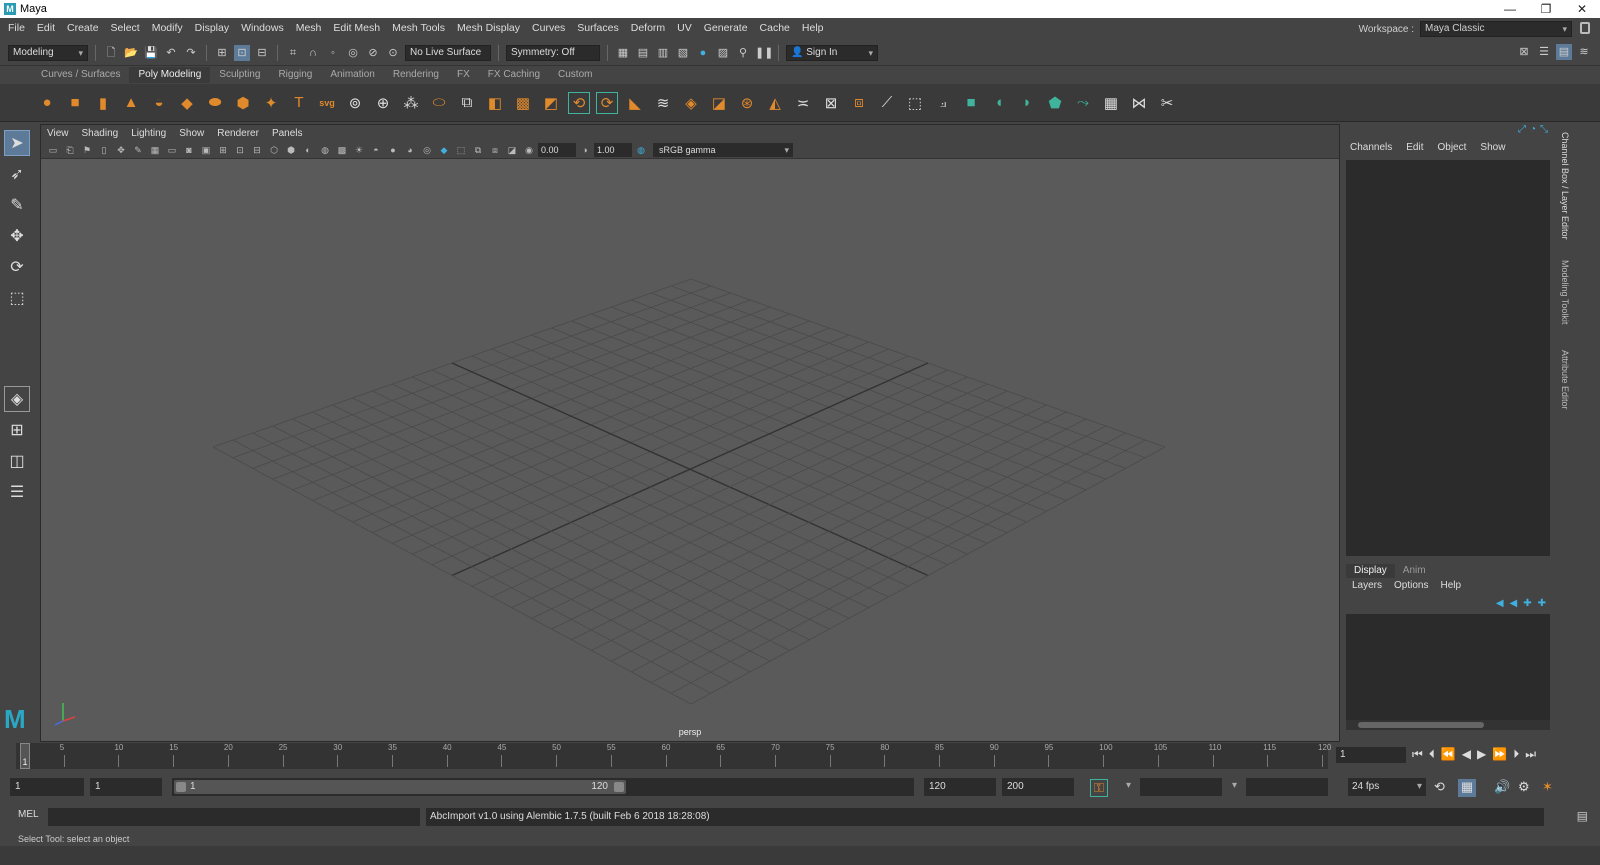 This screenshot has height=865, width=1600. Describe the element at coordinates (28, 814) in the screenshot. I see `script-language-toggle: MEL` at that location.